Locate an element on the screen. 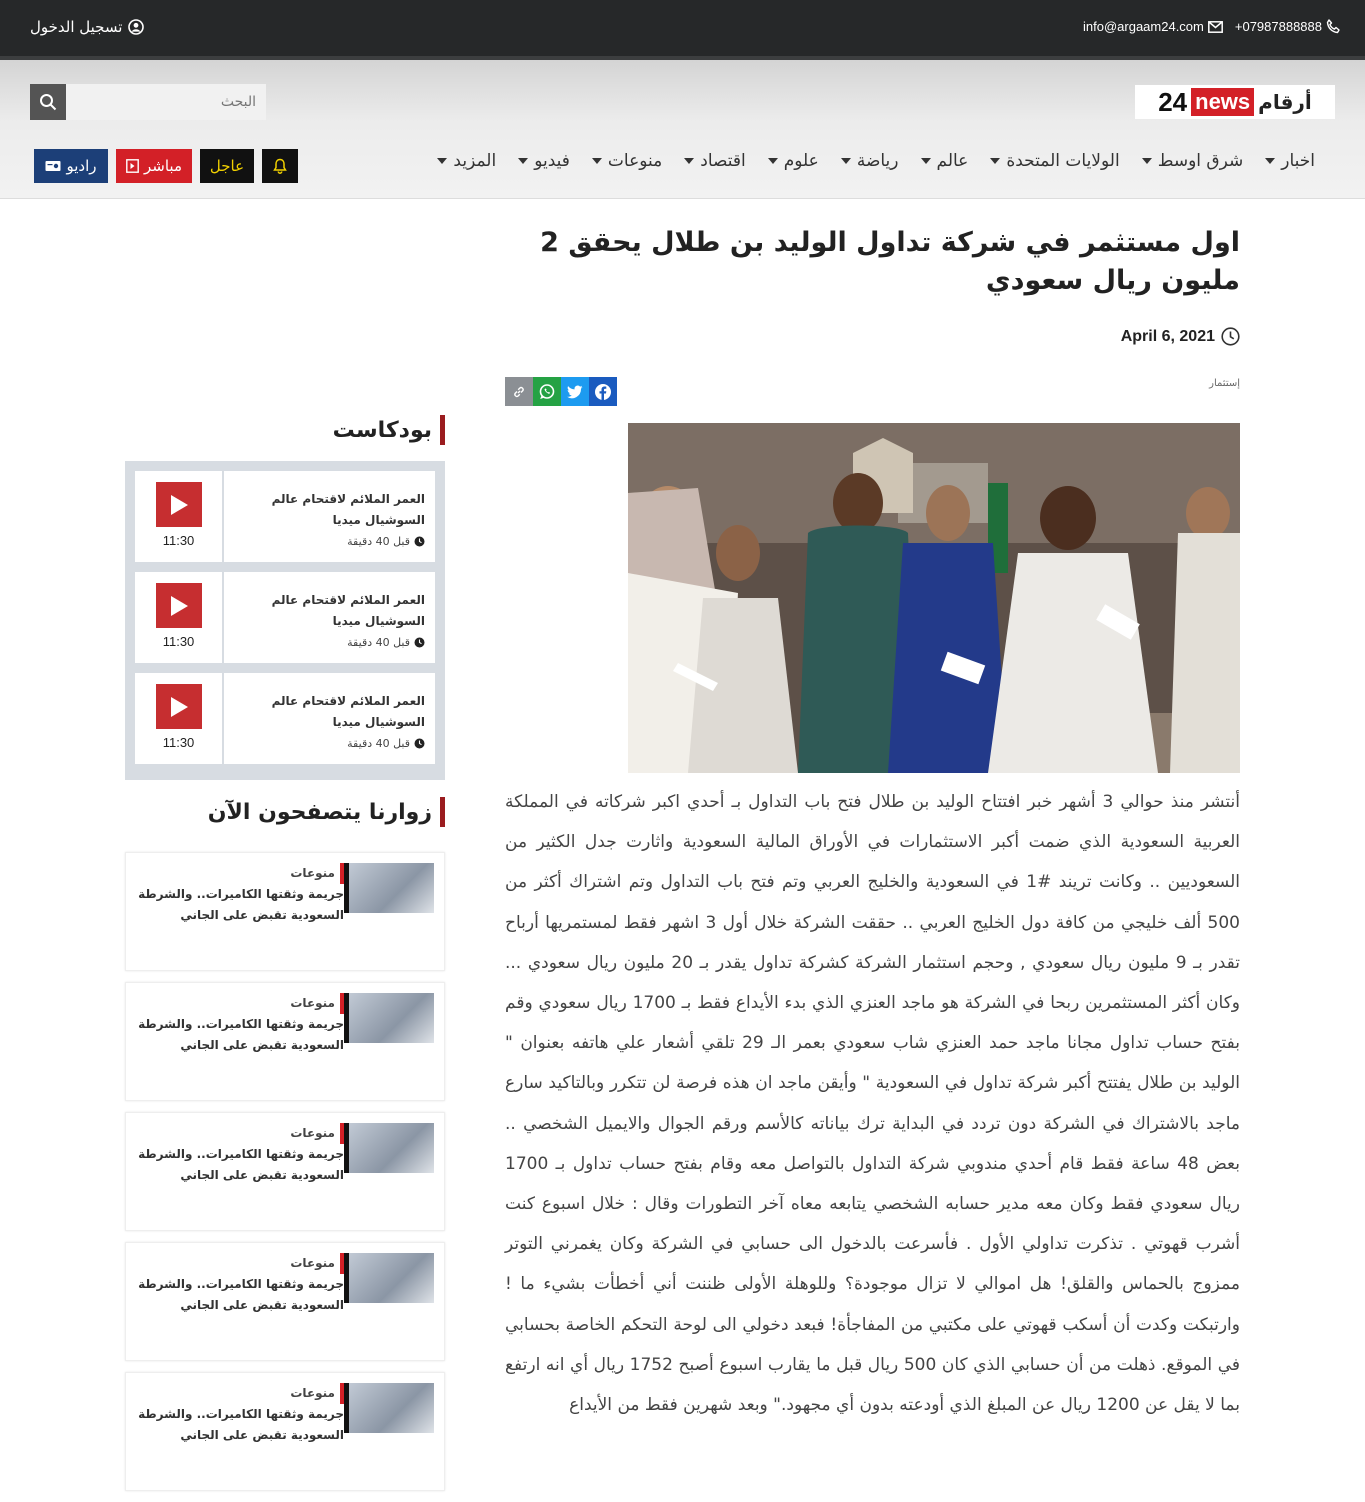  whatsapp-icon is located at coordinates (547, 391).